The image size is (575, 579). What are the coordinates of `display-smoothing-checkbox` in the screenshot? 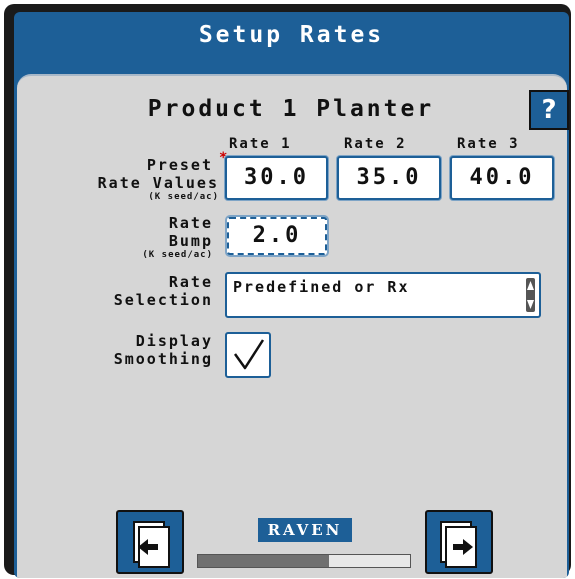 It's located at (248, 355).